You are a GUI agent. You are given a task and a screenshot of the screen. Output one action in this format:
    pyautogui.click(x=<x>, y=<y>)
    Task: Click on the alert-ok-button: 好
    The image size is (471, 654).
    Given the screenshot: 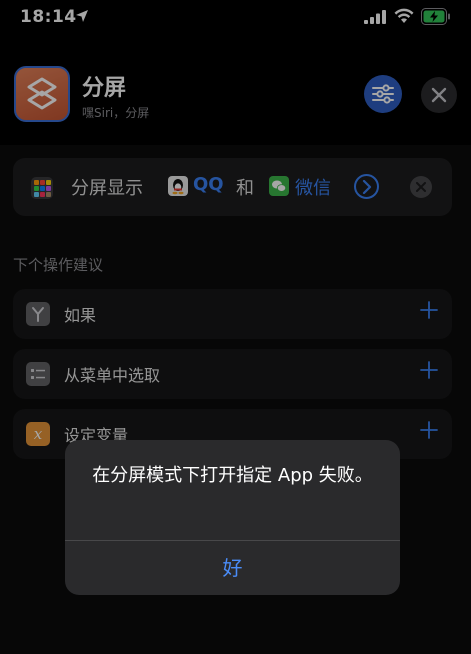 What is the action you would take?
    pyautogui.click(x=232, y=568)
    